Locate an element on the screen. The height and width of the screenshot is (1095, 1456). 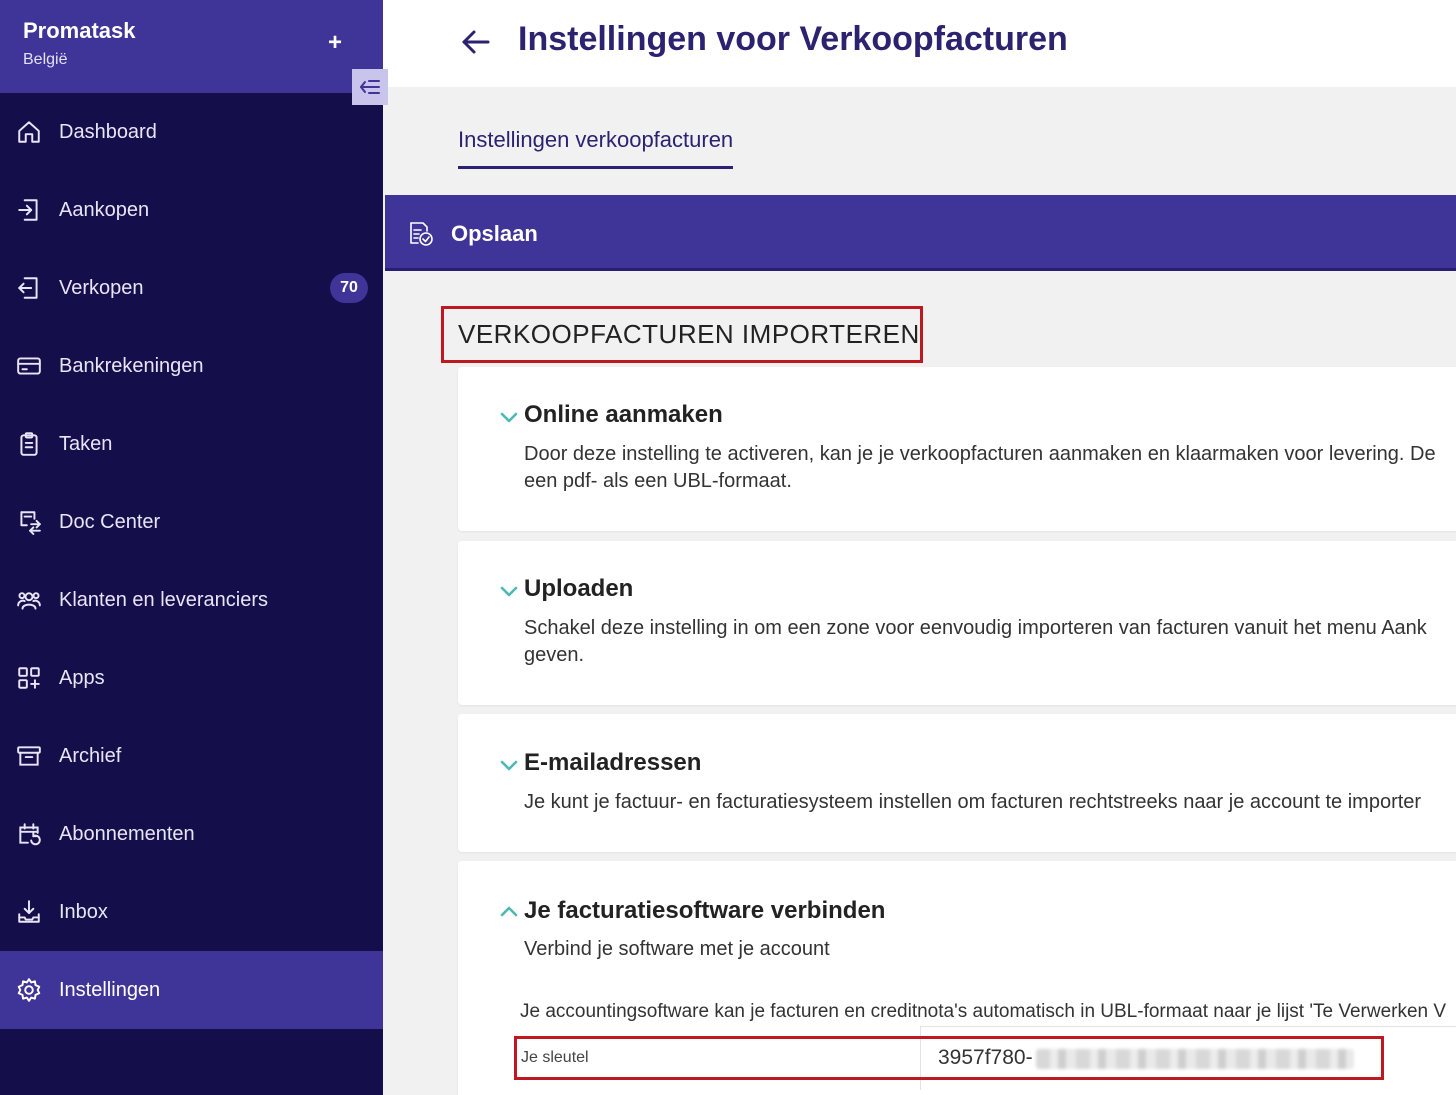
clipboard-icon is located at coordinates (29, 444).